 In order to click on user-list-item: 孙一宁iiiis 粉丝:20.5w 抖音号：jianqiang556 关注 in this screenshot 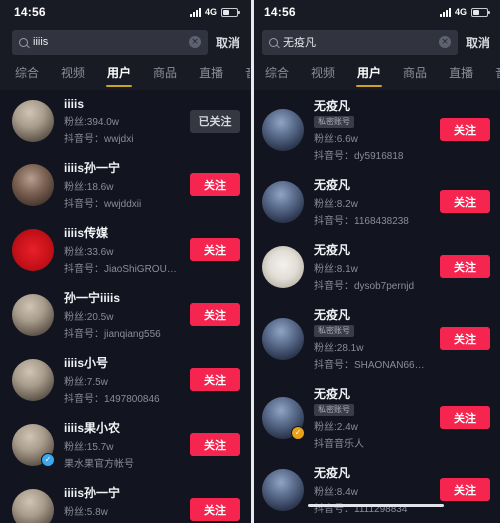, I will do `click(125, 314)`.